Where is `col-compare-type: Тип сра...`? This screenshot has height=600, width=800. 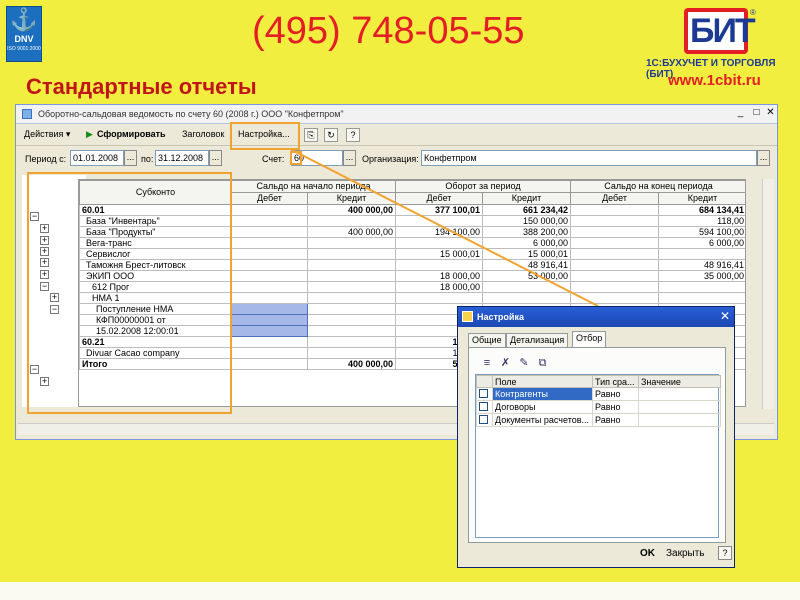 col-compare-type: Тип сра... is located at coordinates (615, 381).